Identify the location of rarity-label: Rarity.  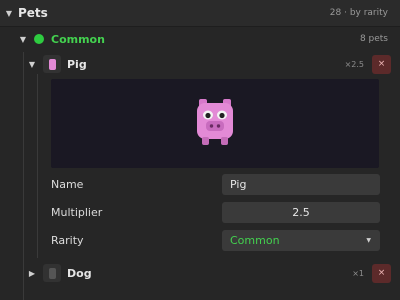
(67, 240).